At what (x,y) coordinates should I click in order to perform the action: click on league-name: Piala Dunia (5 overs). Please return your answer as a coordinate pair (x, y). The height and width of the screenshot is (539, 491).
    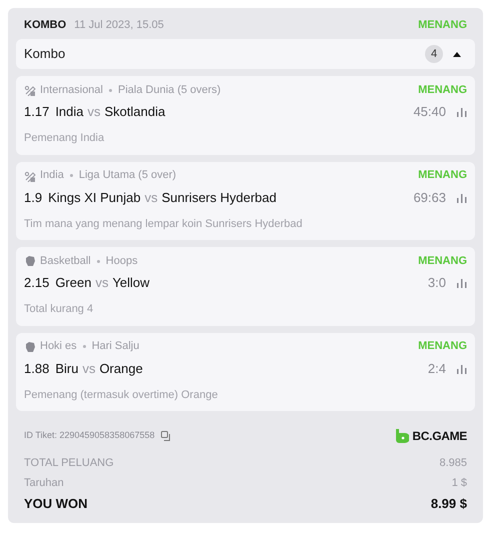
    Looking at the image, I should click on (169, 90).